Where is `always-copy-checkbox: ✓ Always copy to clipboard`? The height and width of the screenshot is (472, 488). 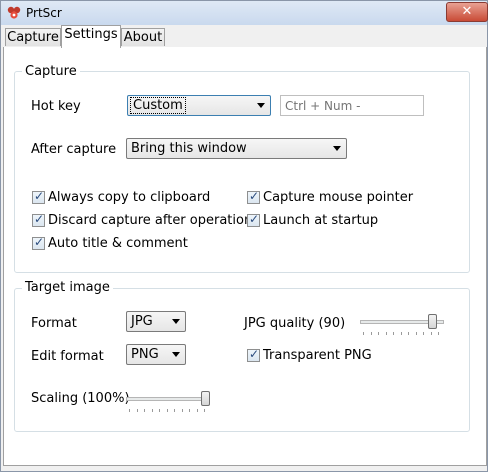
always-copy-checkbox: ✓ Always copy to clipboard is located at coordinates (132, 197).